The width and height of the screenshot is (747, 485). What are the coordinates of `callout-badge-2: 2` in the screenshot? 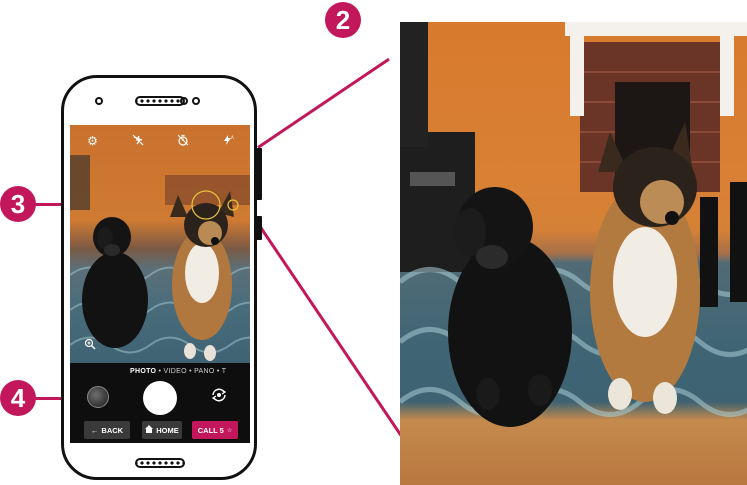 It's located at (343, 20).